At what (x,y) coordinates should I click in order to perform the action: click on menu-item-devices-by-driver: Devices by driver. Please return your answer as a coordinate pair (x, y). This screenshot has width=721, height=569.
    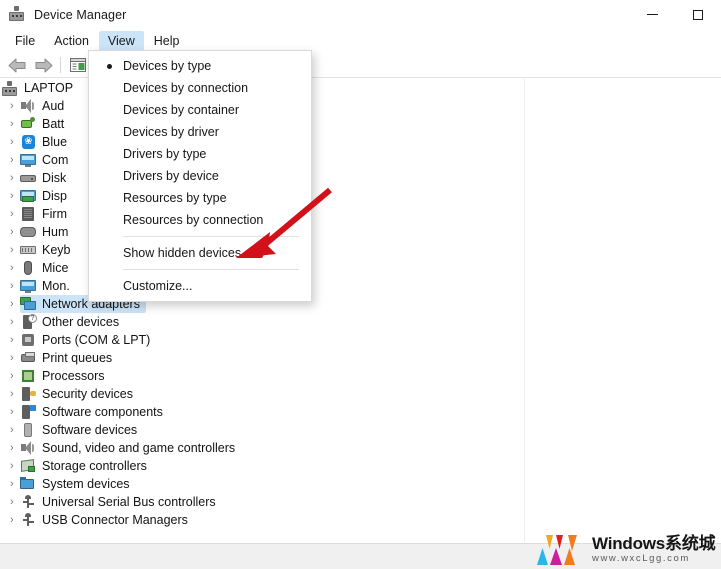
    Looking at the image, I should click on (200, 132).